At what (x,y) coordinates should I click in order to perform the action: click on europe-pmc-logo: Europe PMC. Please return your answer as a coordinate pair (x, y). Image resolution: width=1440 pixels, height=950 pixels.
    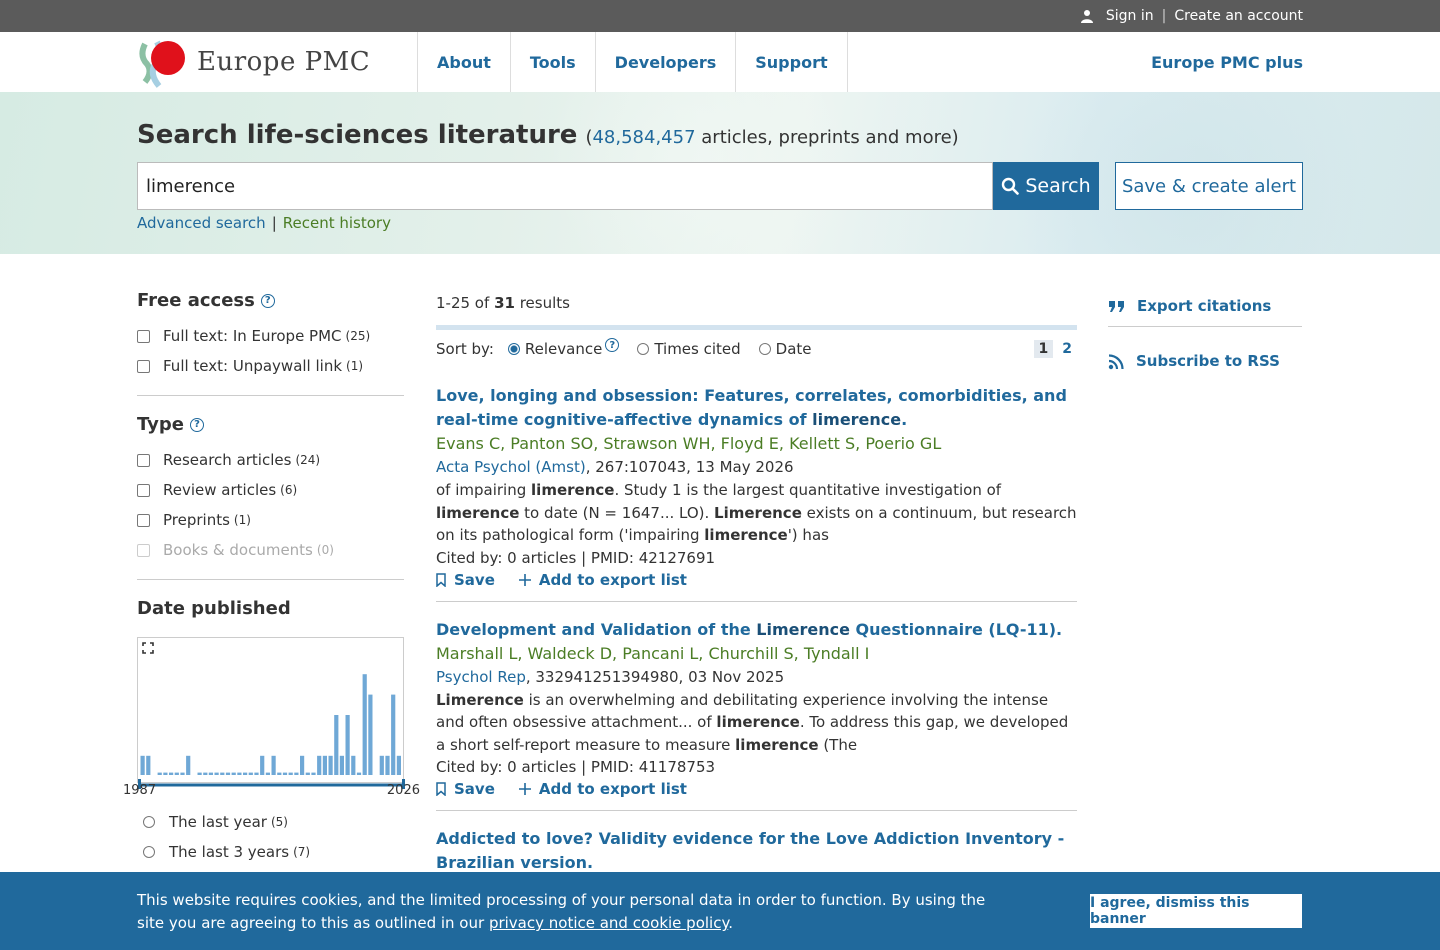
    Looking at the image, I should click on (277, 62).